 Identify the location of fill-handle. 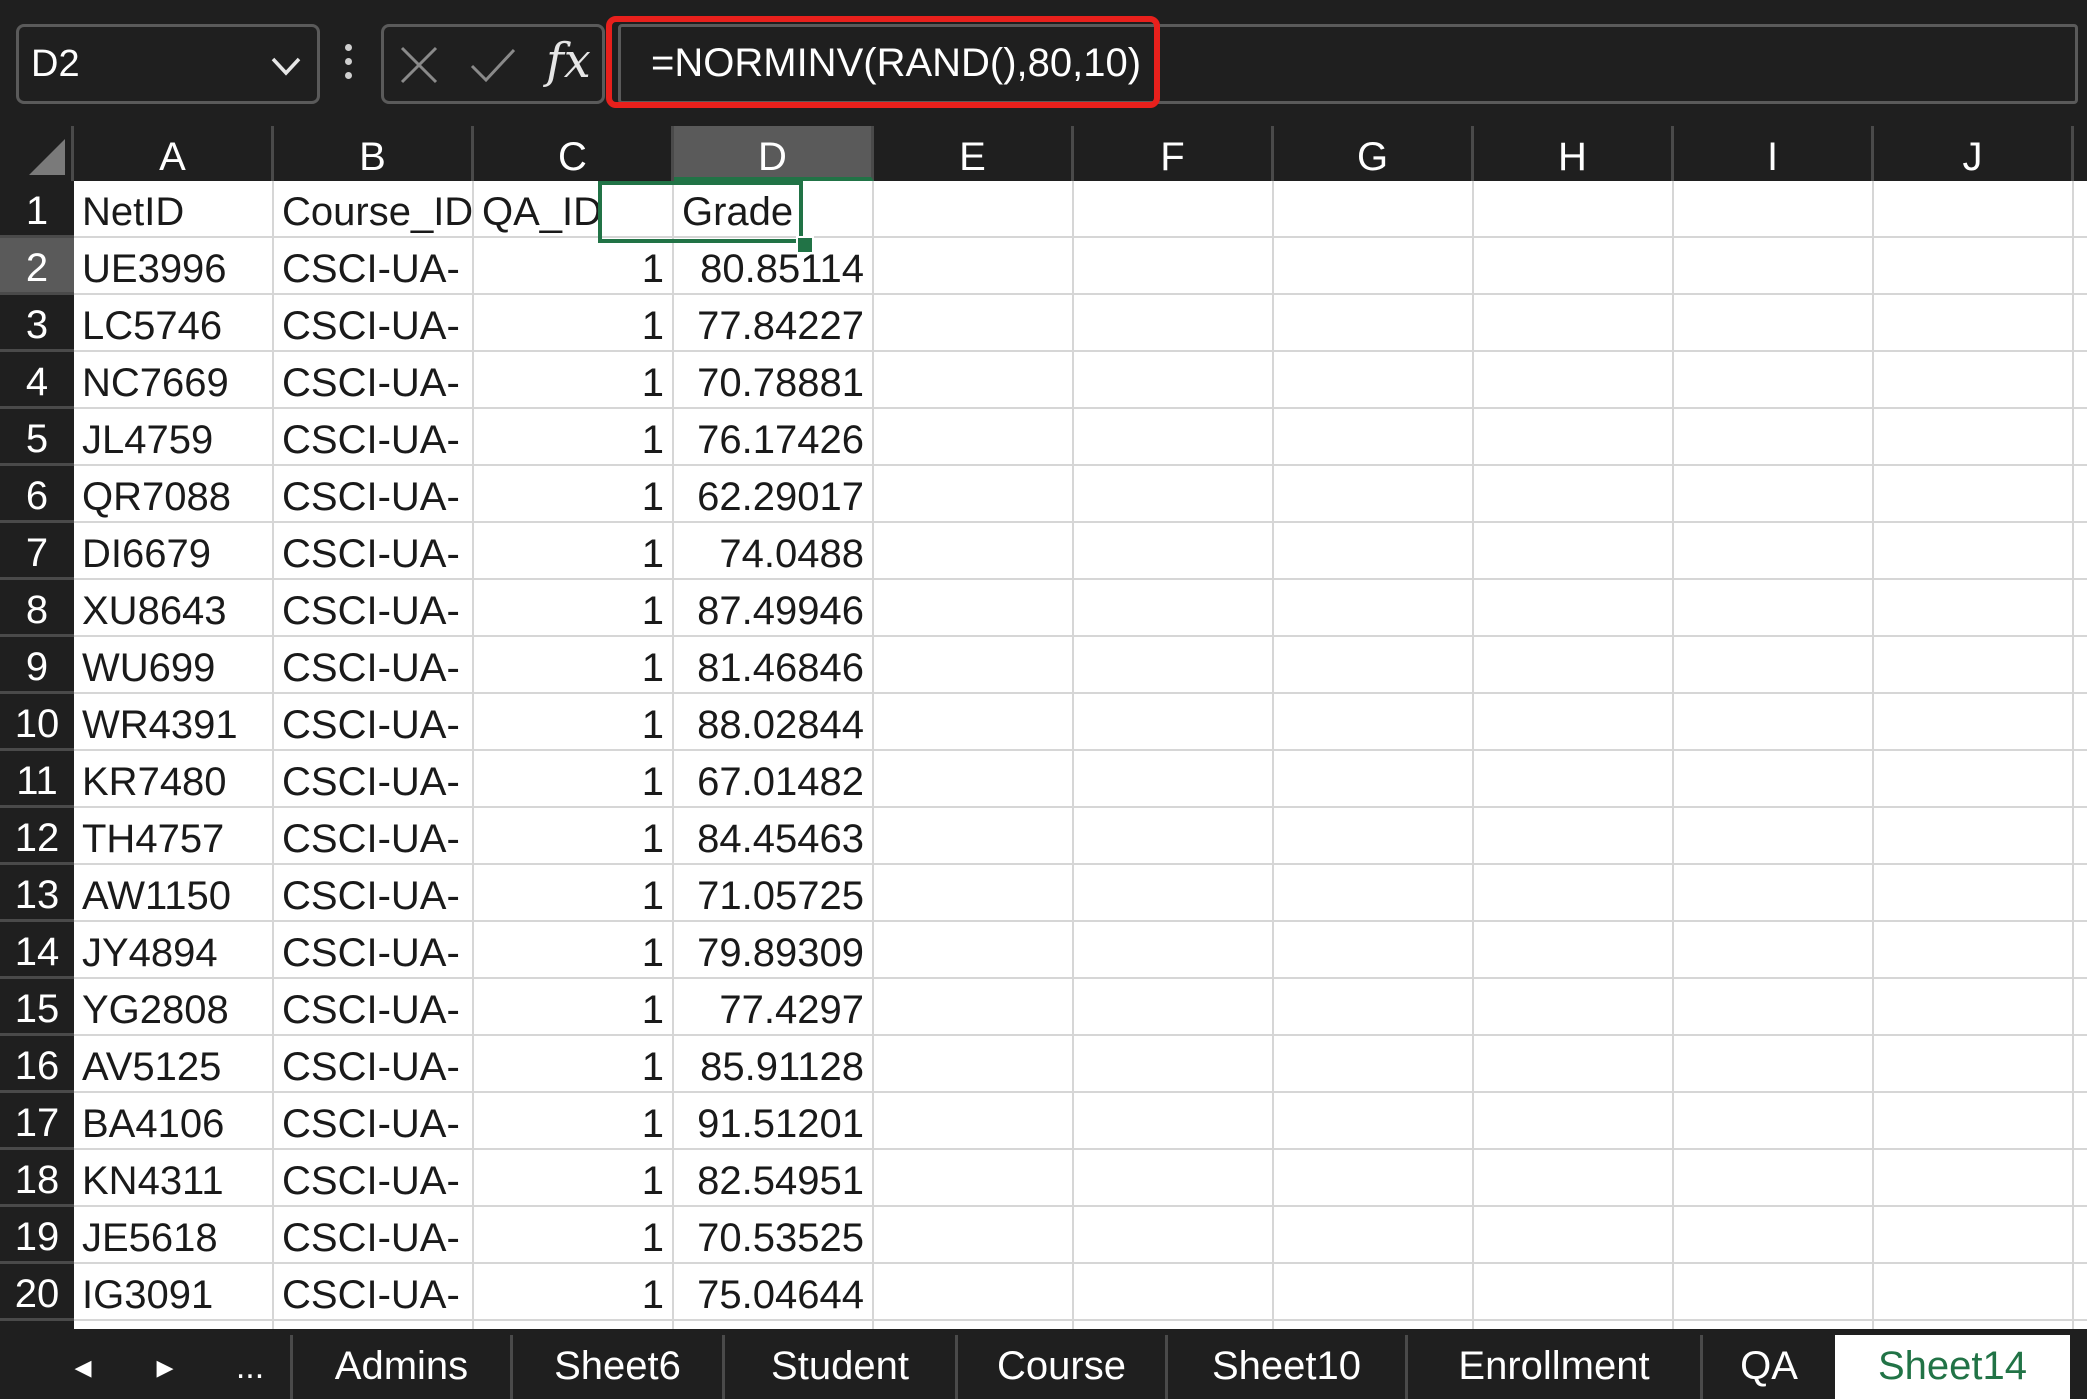
(805, 245).